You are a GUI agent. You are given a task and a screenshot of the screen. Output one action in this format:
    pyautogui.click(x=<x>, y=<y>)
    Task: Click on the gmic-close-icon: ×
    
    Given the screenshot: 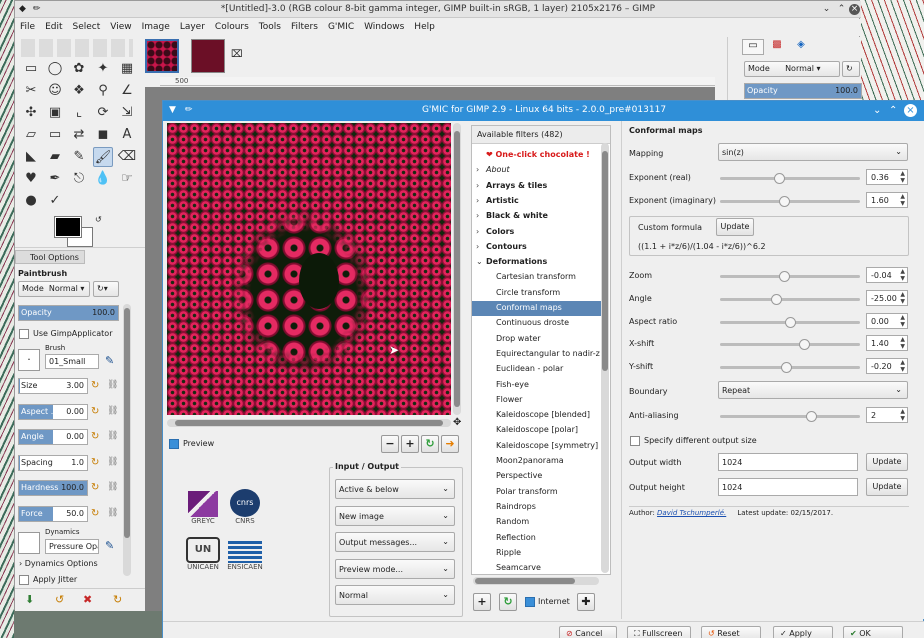 What is the action you would take?
    pyautogui.click(x=910, y=110)
    